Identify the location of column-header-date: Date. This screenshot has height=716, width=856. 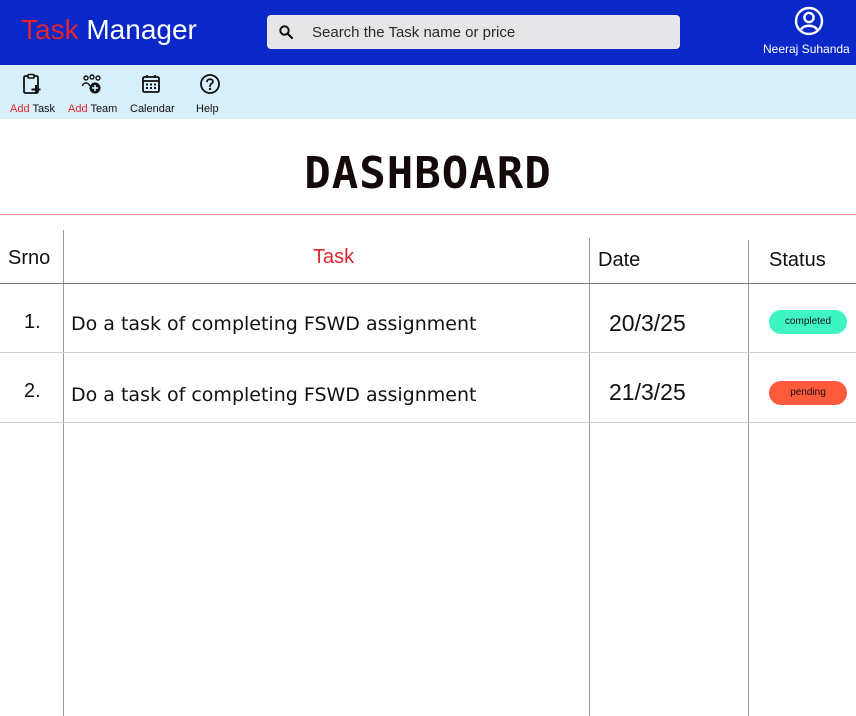
(619, 260).